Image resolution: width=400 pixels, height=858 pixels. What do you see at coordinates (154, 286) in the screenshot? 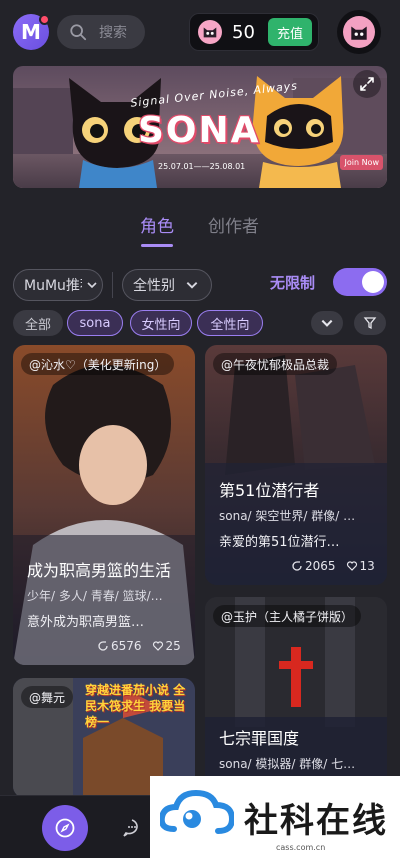
I see `gender-dropdown-label: 全性别` at bounding box center [154, 286].